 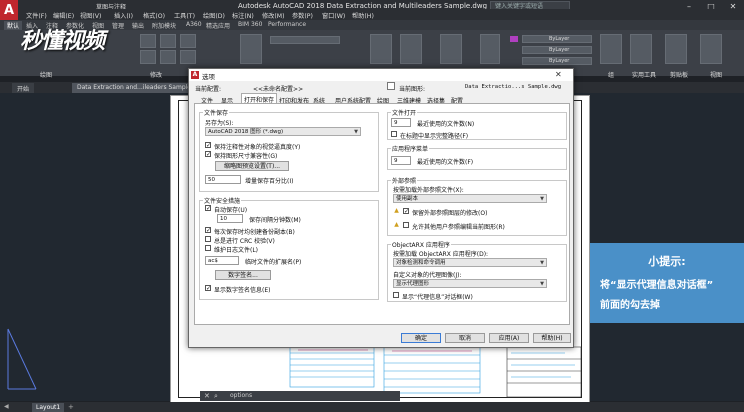 What do you see at coordinates (667, 261) in the screenshot?
I see `tip-title: 小提示:` at bounding box center [667, 261].